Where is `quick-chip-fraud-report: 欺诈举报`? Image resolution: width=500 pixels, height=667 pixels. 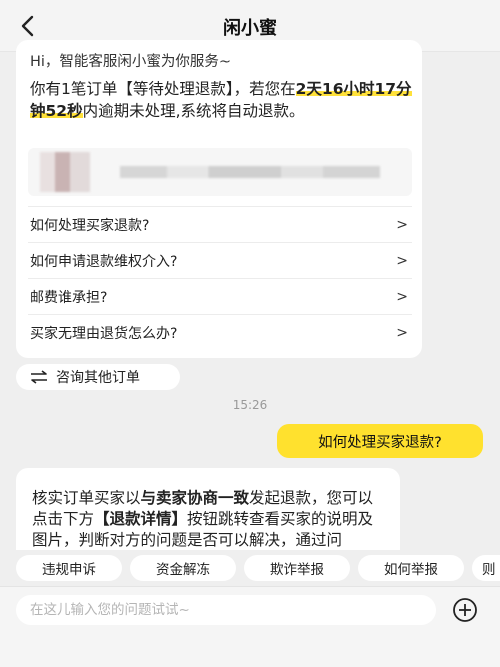
quick-chip-fraud-report: 欺诈举报 is located at coordinates (297, 568).